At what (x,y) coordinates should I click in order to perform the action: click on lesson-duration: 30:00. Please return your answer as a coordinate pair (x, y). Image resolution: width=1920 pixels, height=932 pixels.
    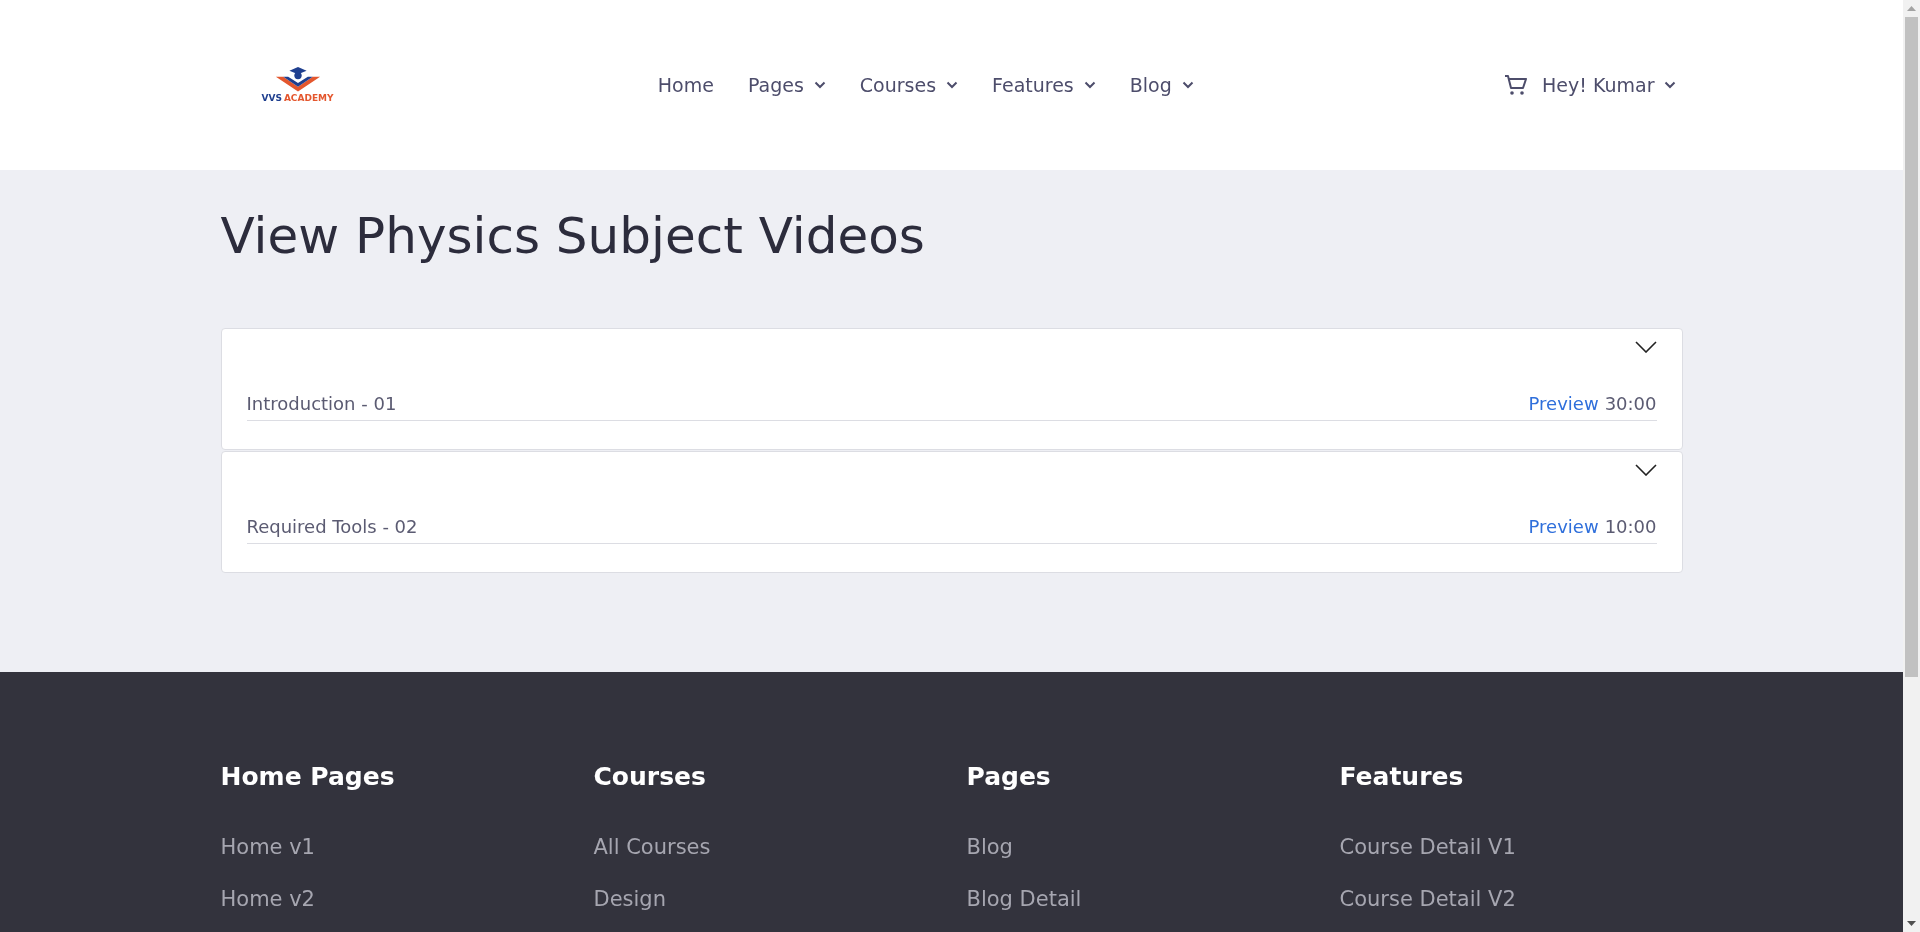
    Looking at the image, I should click on (1630, 403).